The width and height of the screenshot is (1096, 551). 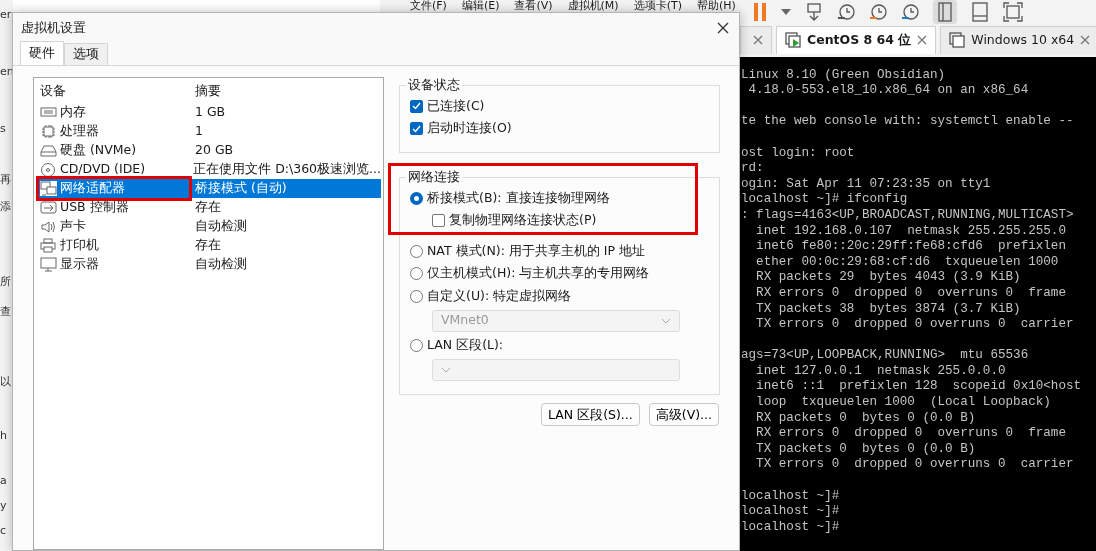 What do you see at coordinates (888, 278) in the screenshot?
I see `terminal-line: RX packets 29 bytes 4043 (3.9 KiB)` at bounding box center [888, 278].